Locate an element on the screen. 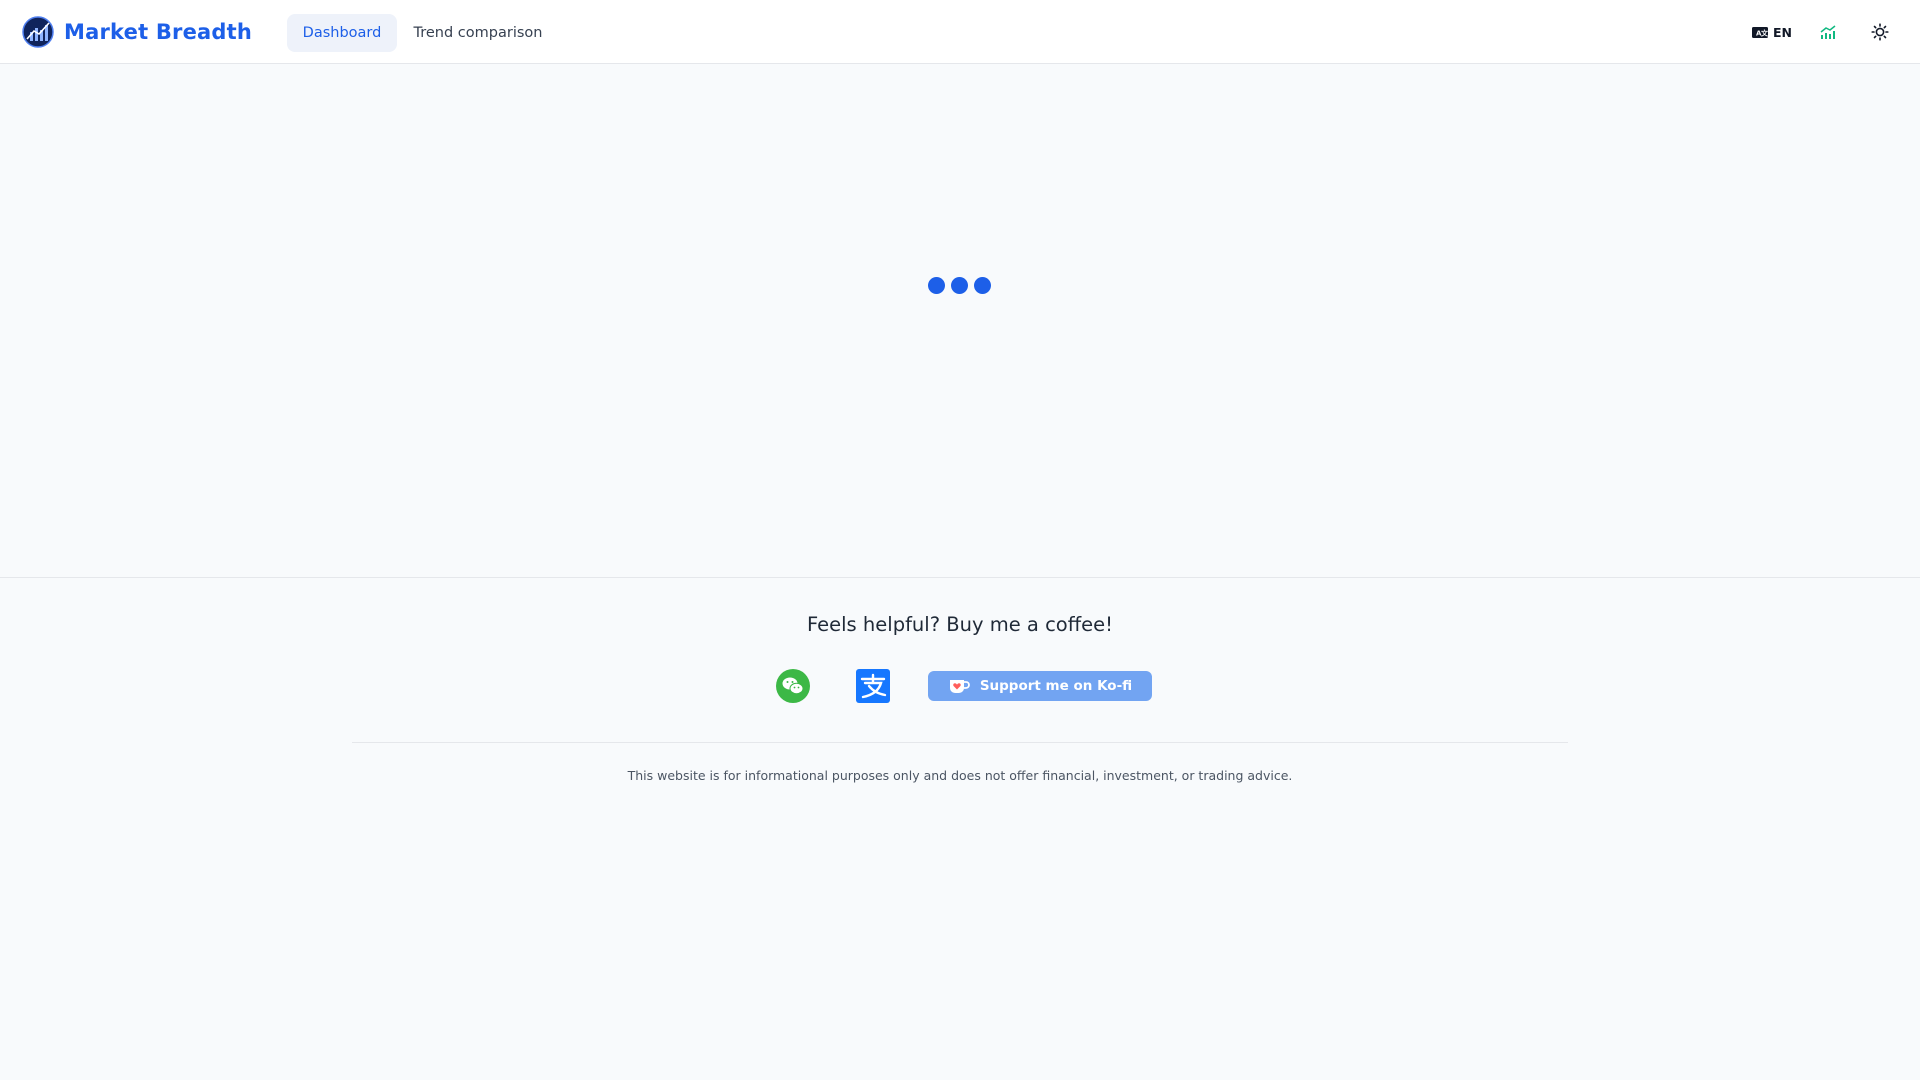 Image resolution: width=1920 pixels, height=1080 pixels. chart-icon is located at coordinates (1828, 32).